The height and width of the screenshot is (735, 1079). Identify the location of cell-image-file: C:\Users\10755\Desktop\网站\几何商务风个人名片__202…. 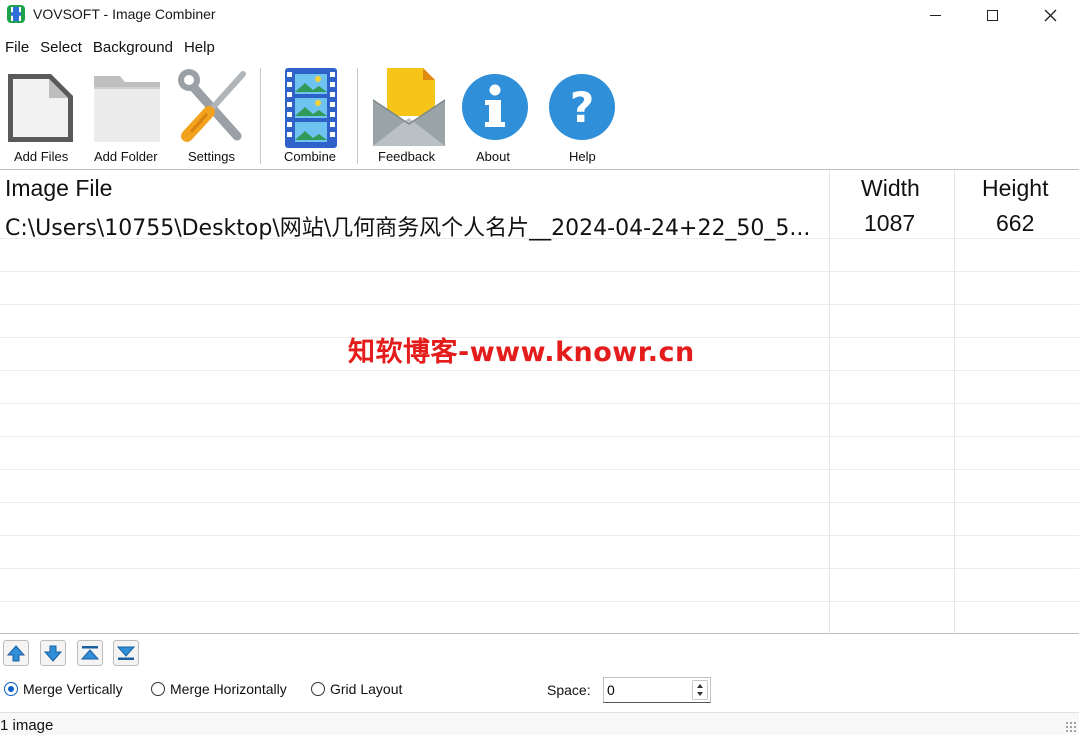
(408, 228).